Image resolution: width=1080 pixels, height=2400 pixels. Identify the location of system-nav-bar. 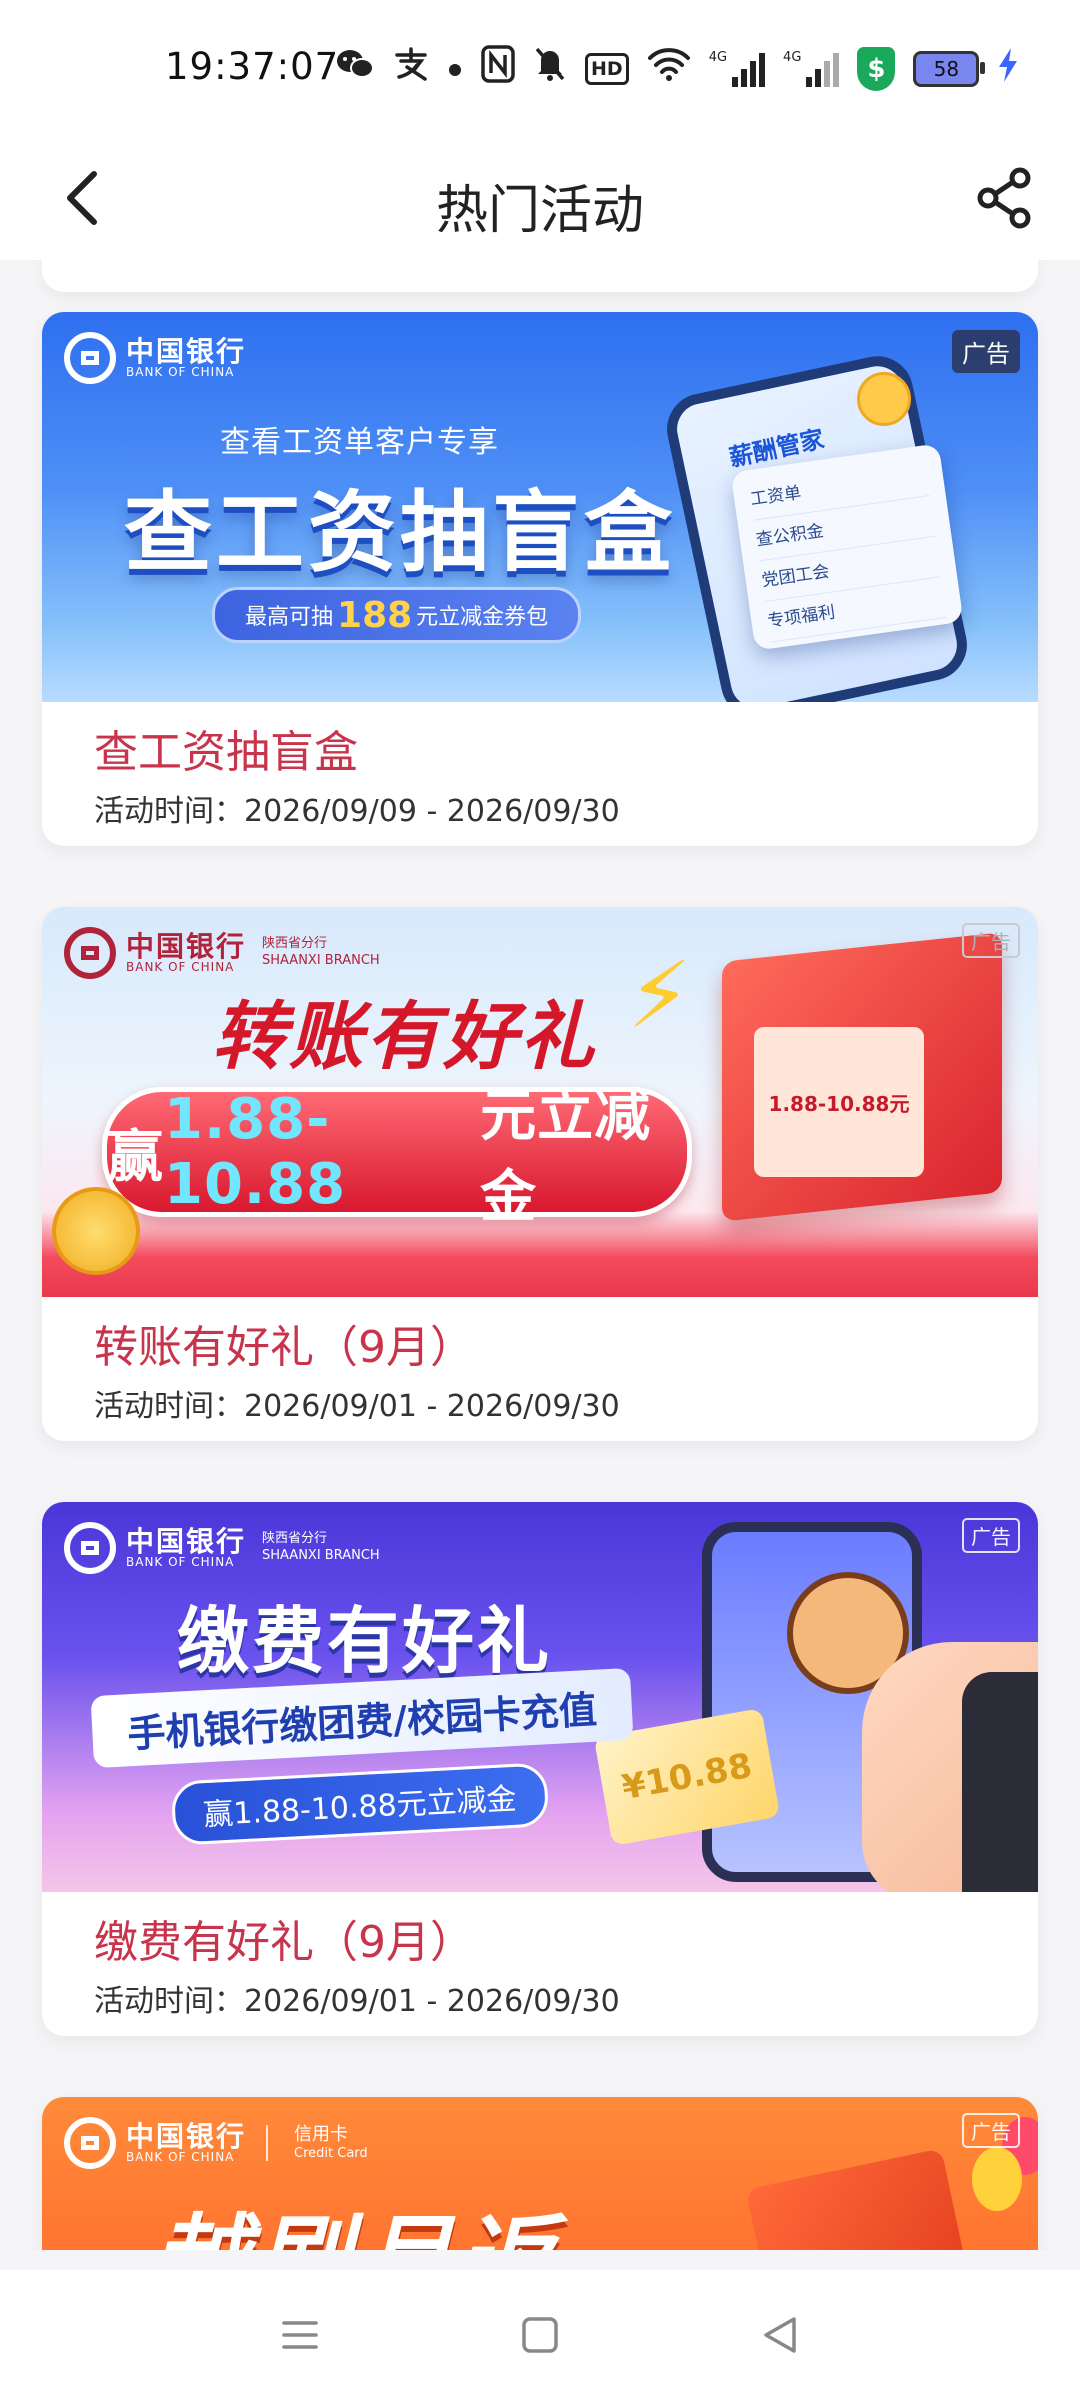
(540, 2335).